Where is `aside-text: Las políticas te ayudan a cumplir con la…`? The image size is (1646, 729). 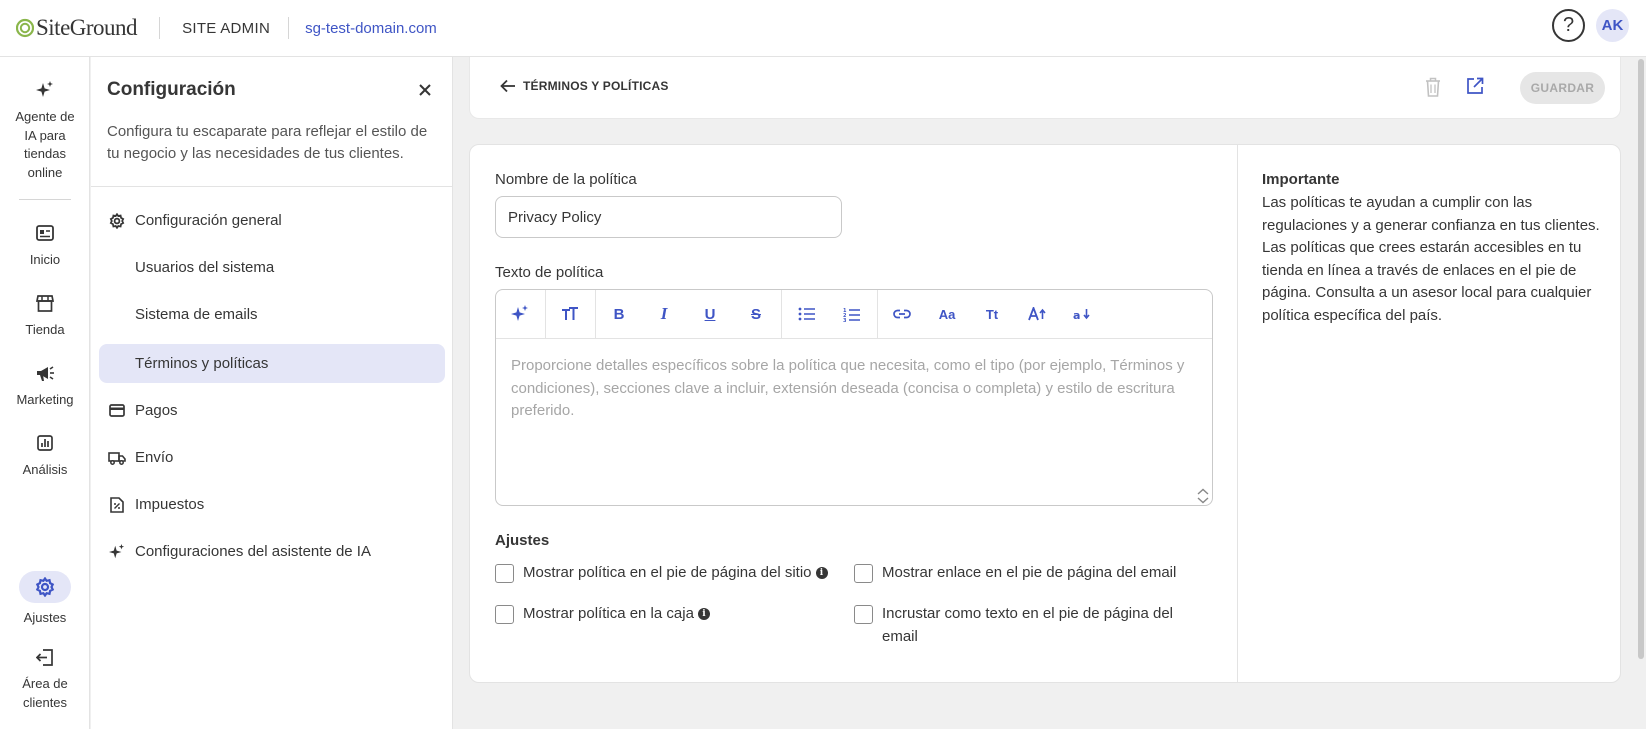
aside-text: Las políticas te ayudan a cumplir con la… is located at coordinates (1431, 259).